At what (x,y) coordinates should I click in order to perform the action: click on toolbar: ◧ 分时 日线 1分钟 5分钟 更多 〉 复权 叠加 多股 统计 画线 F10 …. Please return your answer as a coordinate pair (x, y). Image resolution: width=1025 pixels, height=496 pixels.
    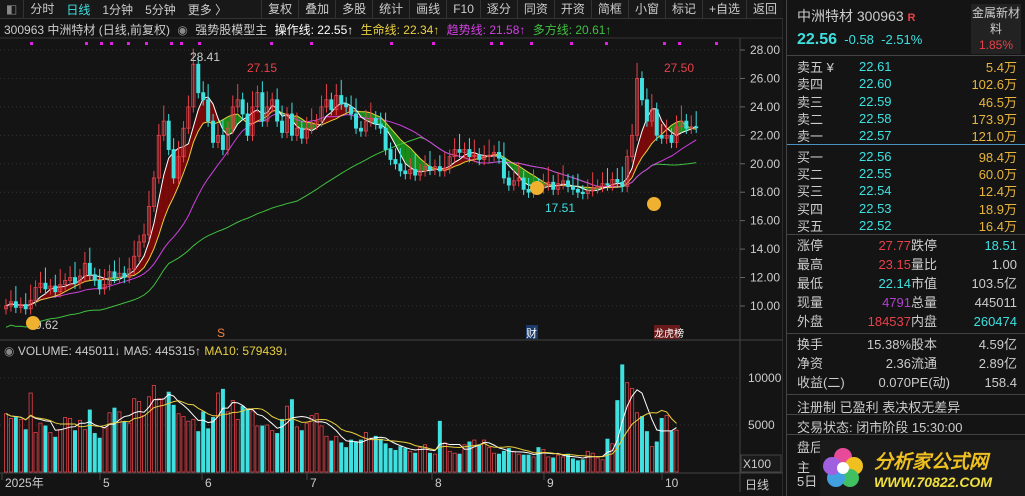
    Looking at the image, I should click on (391, 9).